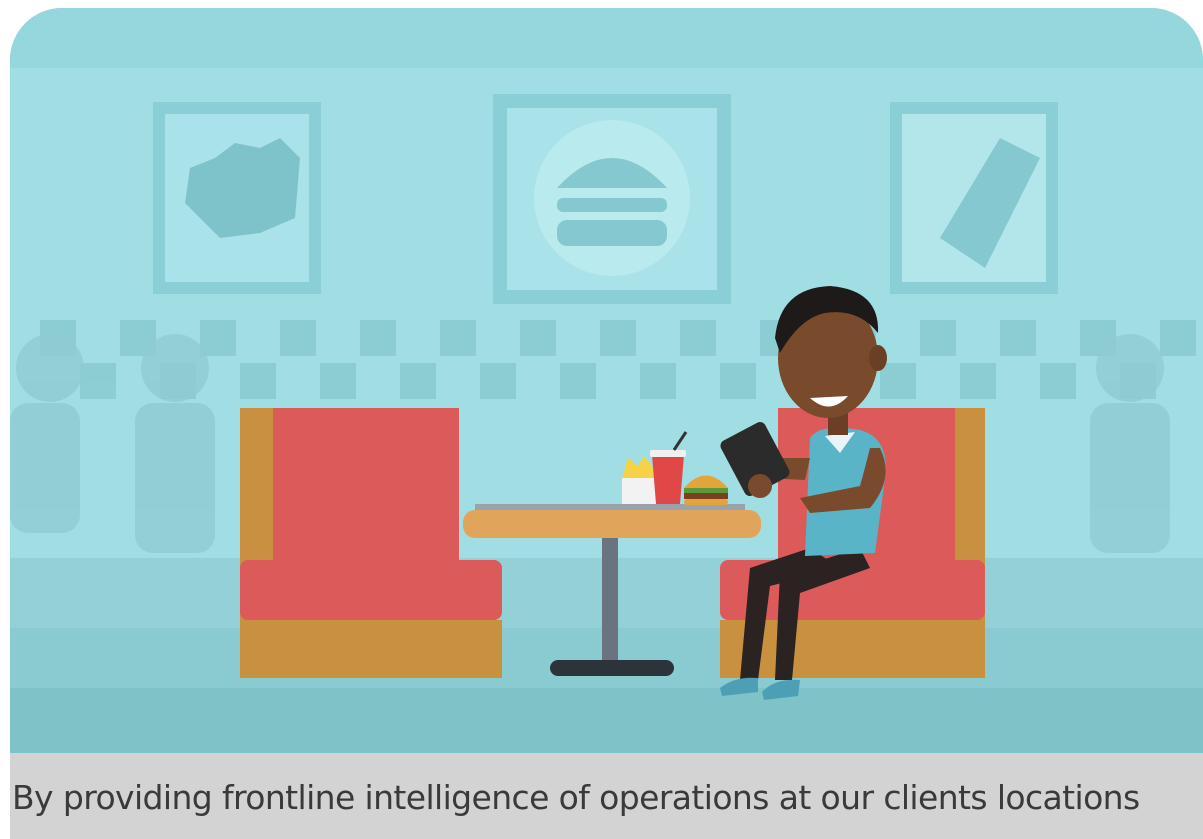  Describe the element at coordinates (974, 198) in the screenshot. I see `drink-poster-icon` at that location.